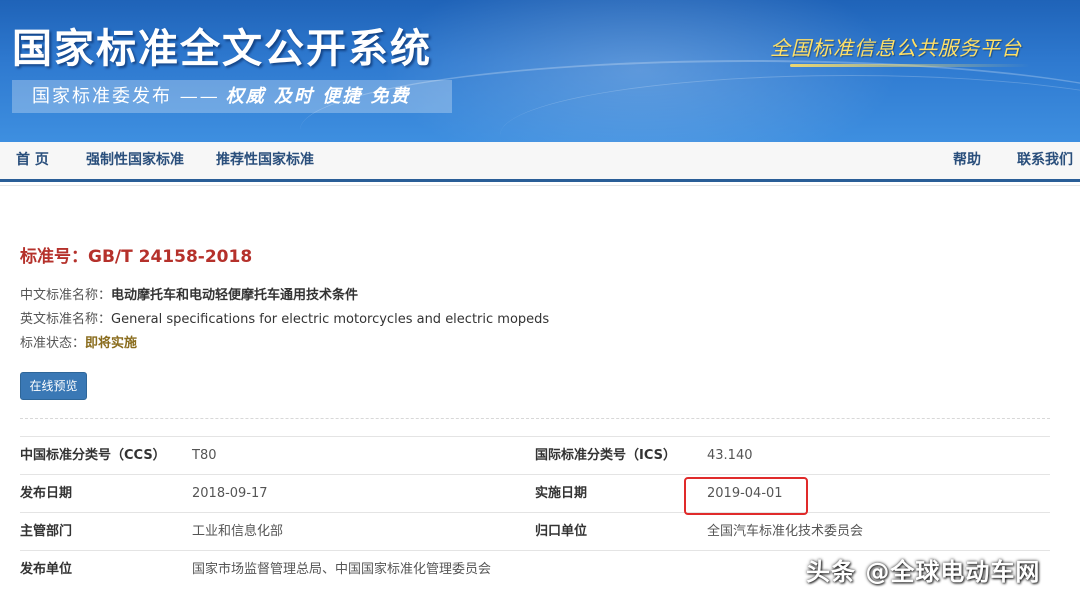 This screenshot has width=1080, height=599. I want to click on nav-mandatory-standards: 强制性国家标准, so click(135, 160).